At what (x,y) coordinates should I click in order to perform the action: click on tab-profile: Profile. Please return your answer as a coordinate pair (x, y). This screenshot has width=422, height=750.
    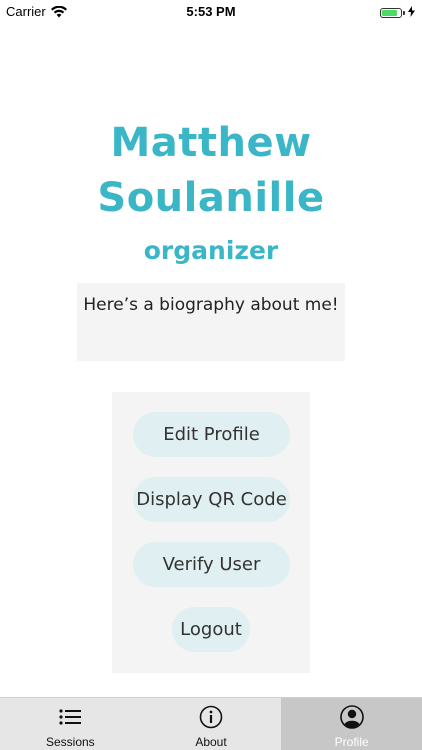
    Looking at the image, I should click on (351, 724).